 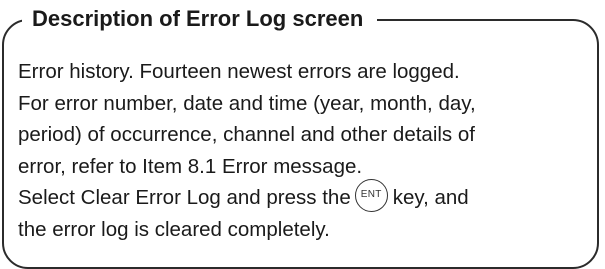 I want to click on enter-key-icon: ENT, so click(x=371, y=196).